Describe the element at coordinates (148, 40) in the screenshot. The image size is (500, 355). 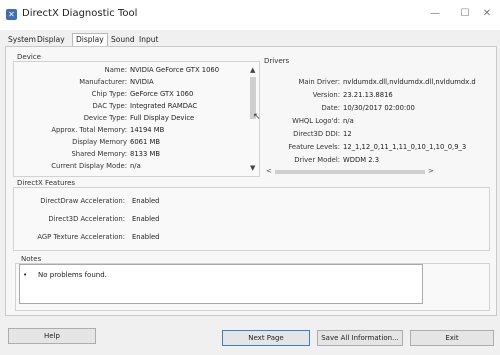
I see `tab-input: Input` at that location.